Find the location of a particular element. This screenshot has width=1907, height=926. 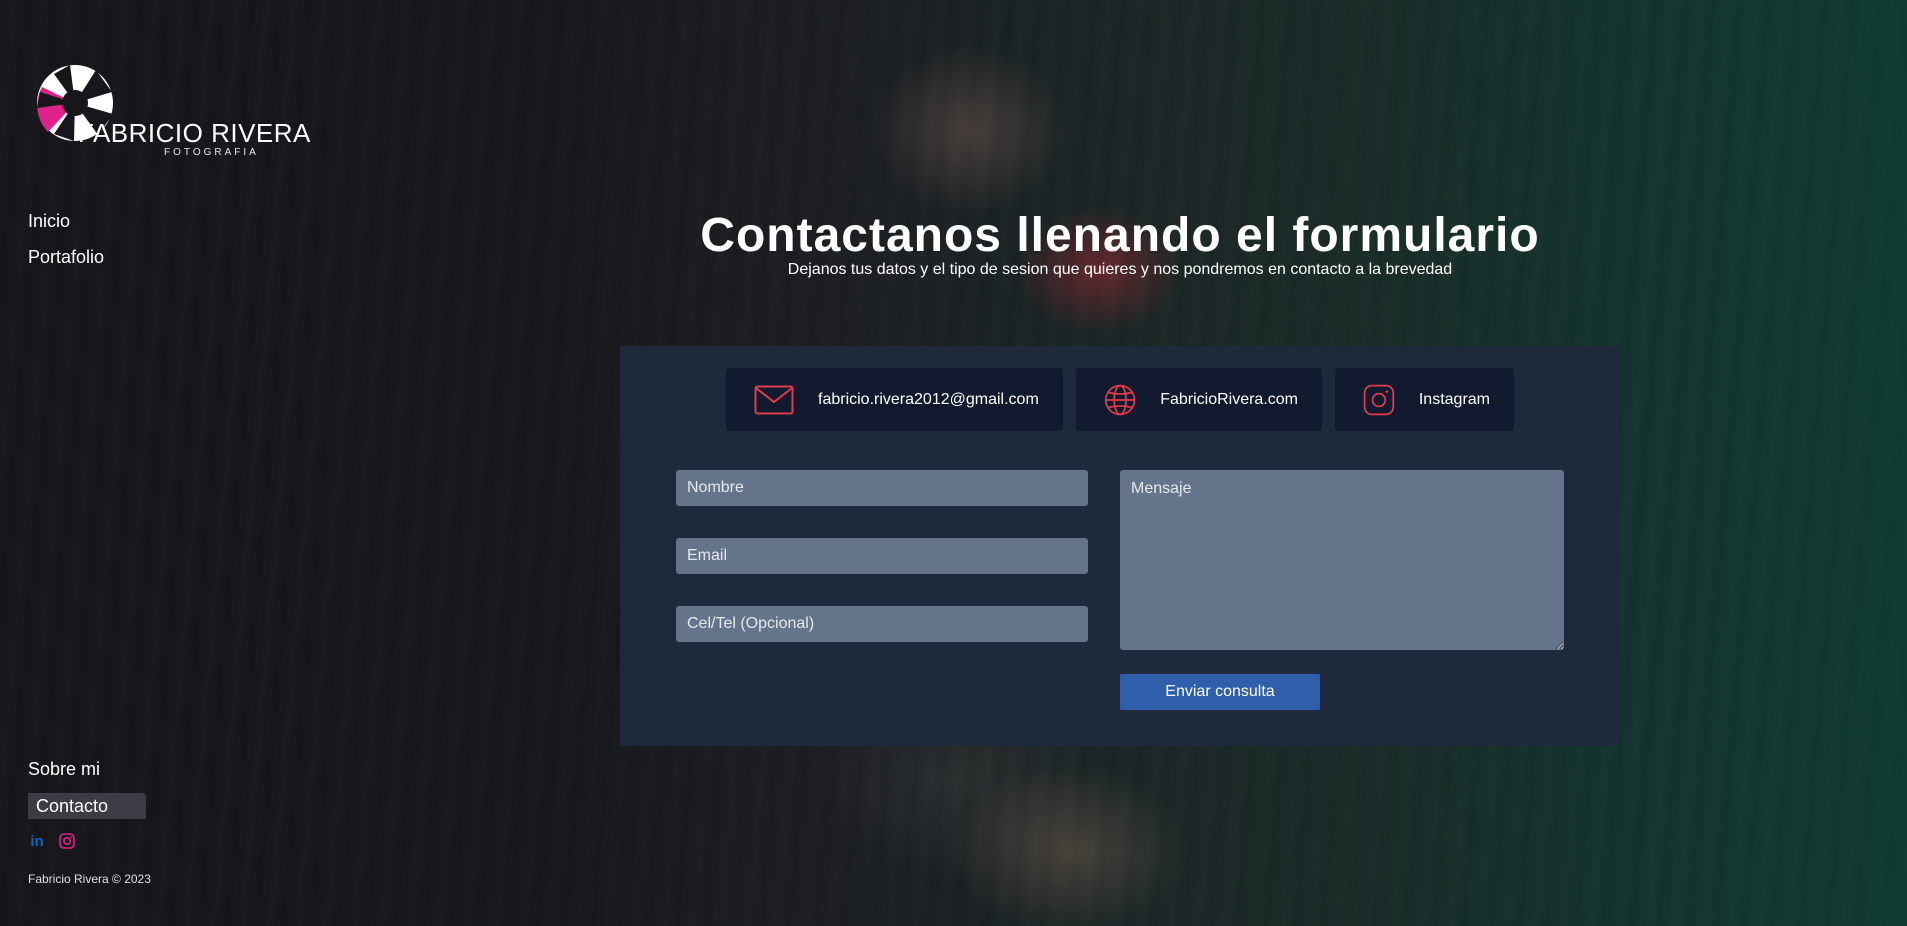

nav-item-sobre-mi: Sobre mi is located at coordinates (87, 769).